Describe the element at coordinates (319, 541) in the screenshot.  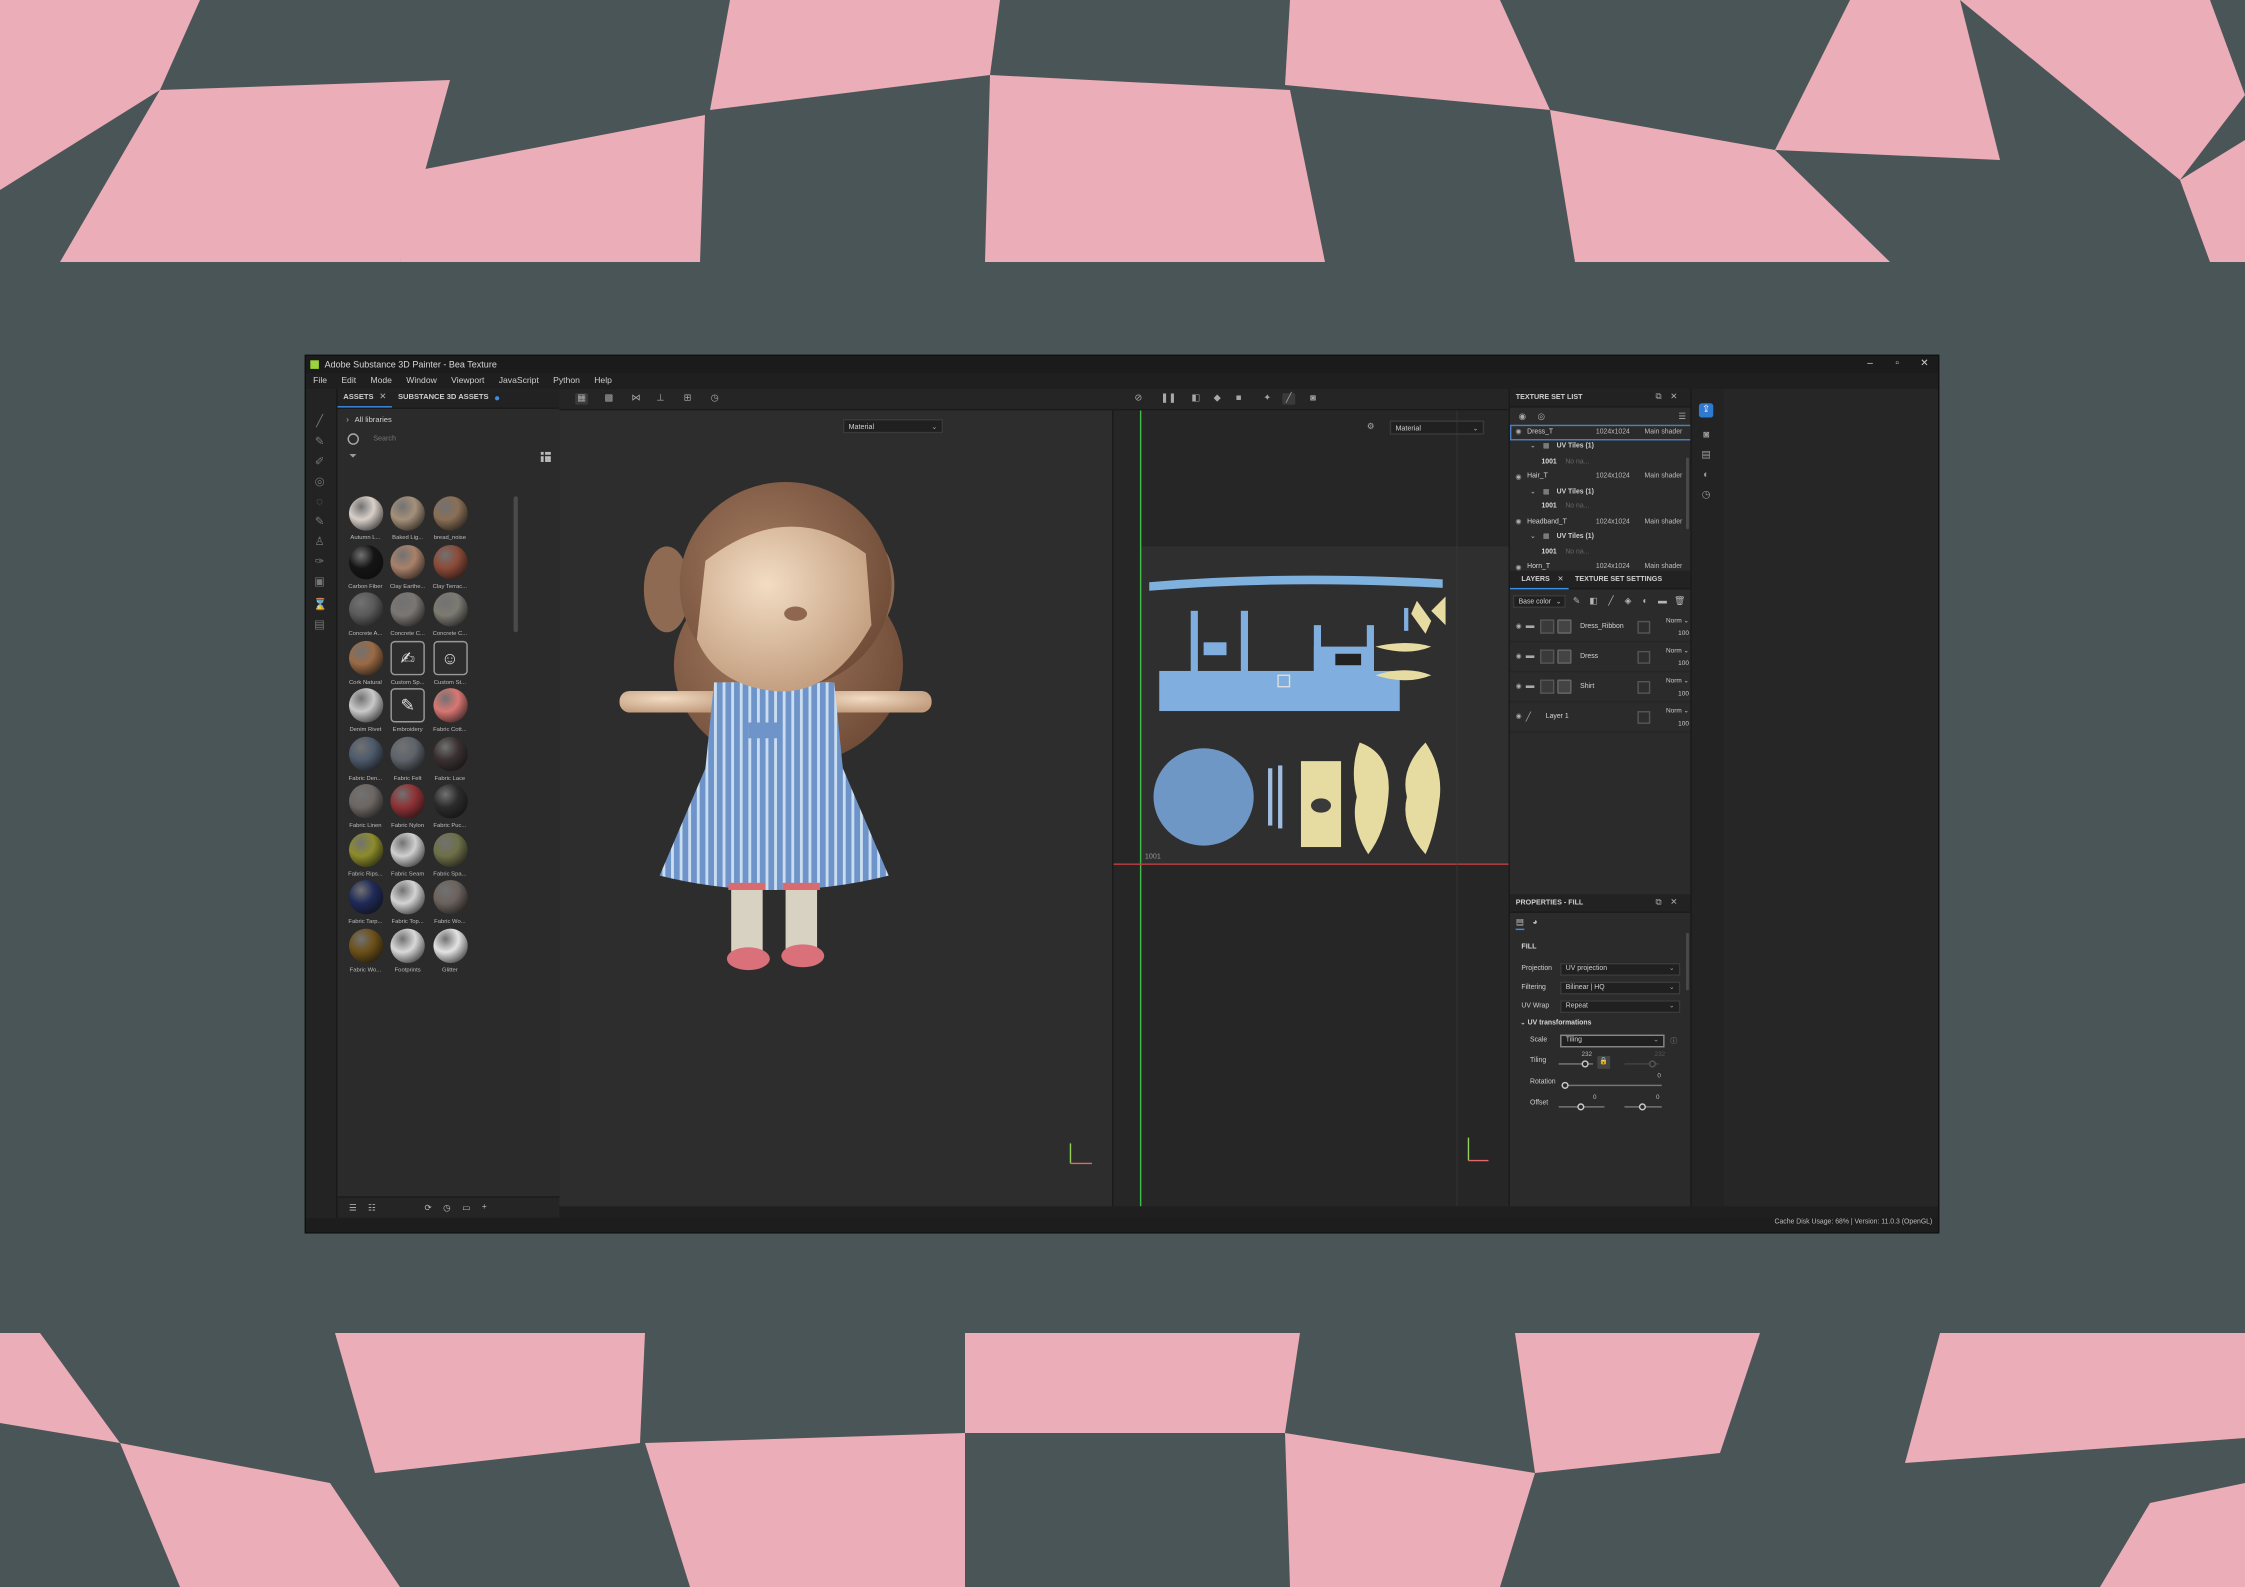
I see `stamp-icon: ♙` at that location.